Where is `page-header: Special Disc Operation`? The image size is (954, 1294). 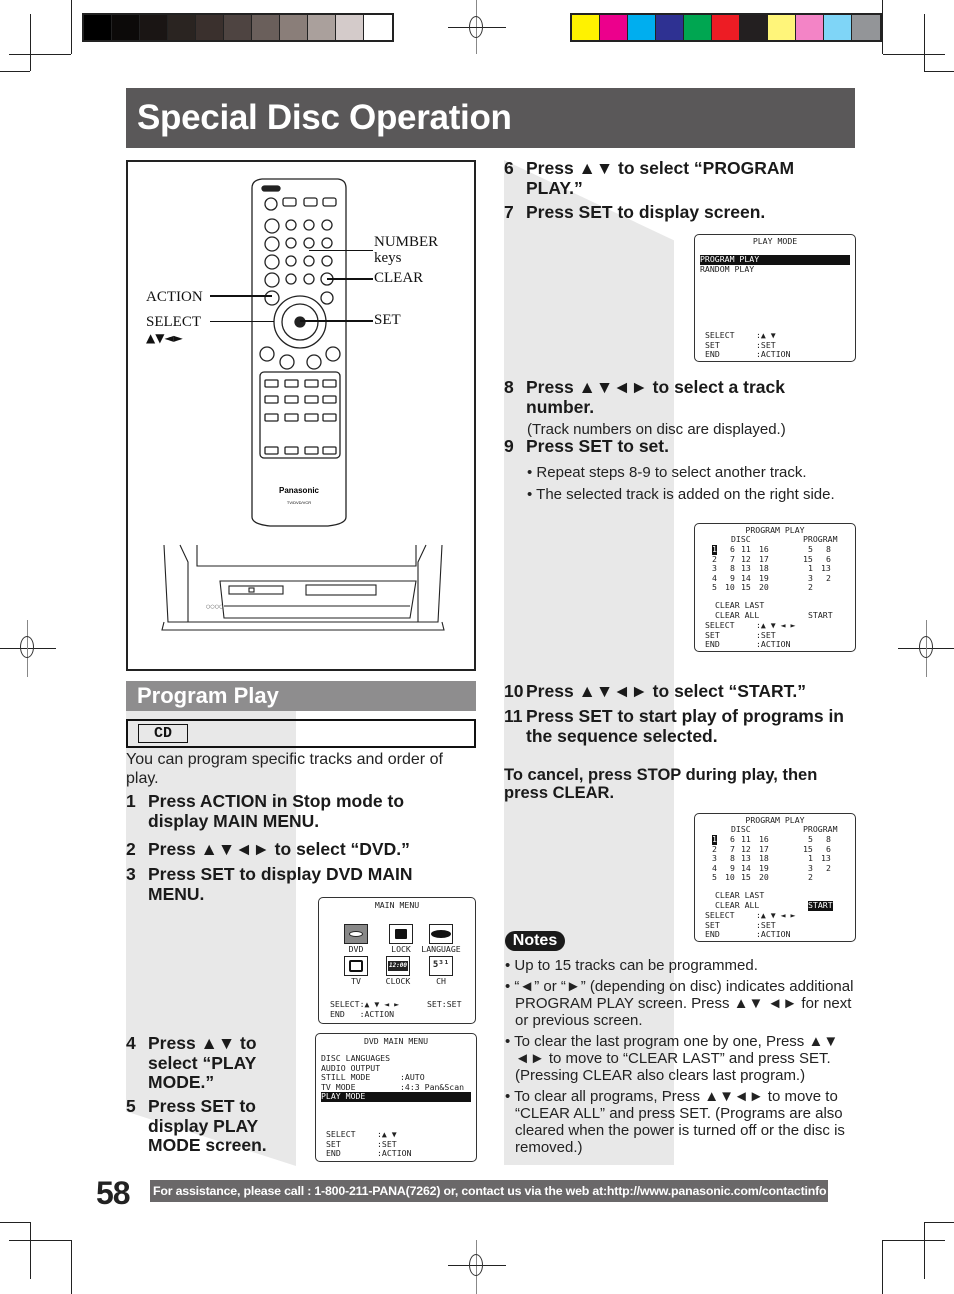 page-header: Special Disc Operation is located at coordinates (490, 118).